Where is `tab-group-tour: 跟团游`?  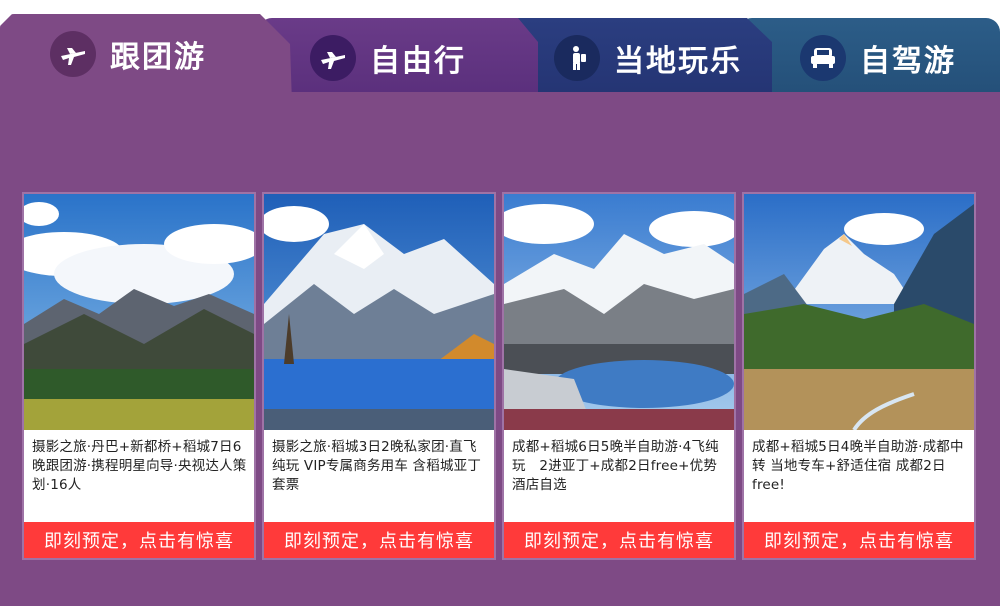
tab-group-tour: 跟团游 is located at coordinates (146, 59).